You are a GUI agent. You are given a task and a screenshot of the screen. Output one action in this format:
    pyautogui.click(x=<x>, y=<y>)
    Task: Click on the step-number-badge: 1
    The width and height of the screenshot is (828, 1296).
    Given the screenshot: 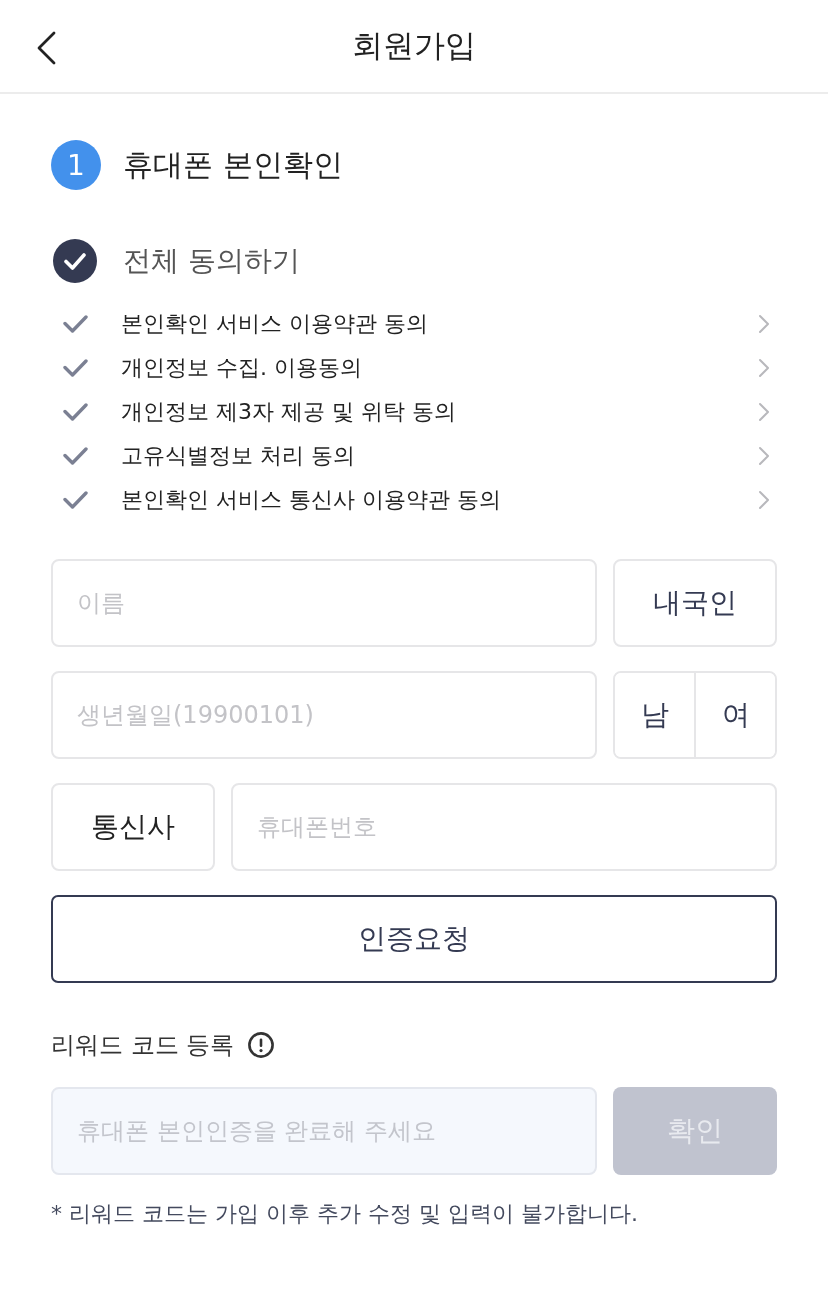 What is the action you would take?
    pyautogui.click(x=76, y=165)
    